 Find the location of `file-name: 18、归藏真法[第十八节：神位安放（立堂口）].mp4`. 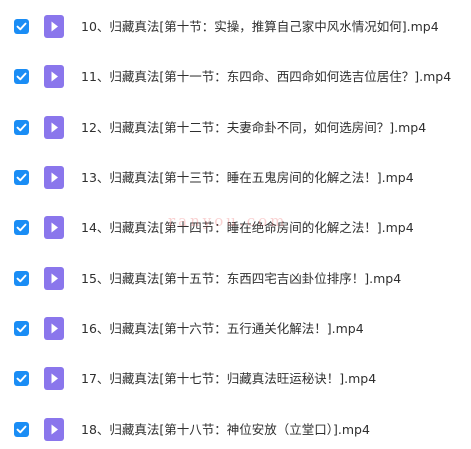

file-name: 18、归藏真法[第十八节：神位安放（立堂口）].mp4 is located at coordinates (225, 429).